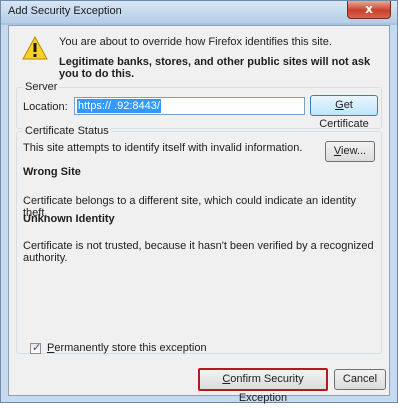  I want to click on confirm-security-exception-button: Confirm Security Exception, so click(263, 386).